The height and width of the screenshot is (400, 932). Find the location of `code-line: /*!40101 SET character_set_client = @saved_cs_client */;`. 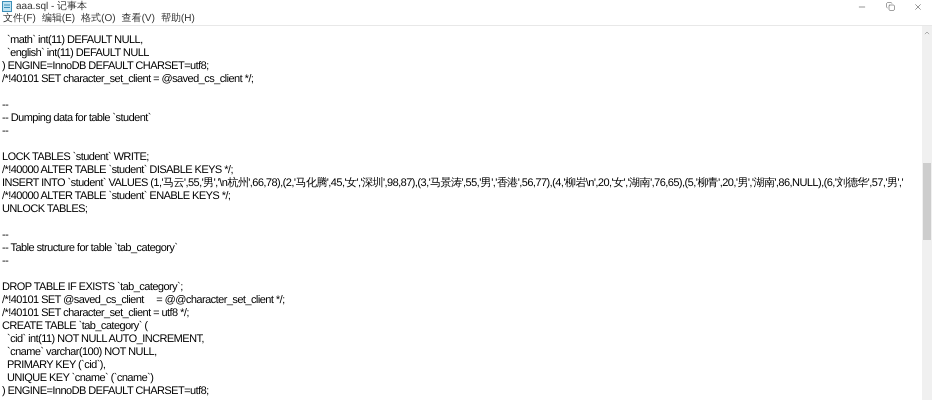

code-line: /*!40101 SET character_set_client = @saved_cs_client */; is located at coordinates (128, 79).